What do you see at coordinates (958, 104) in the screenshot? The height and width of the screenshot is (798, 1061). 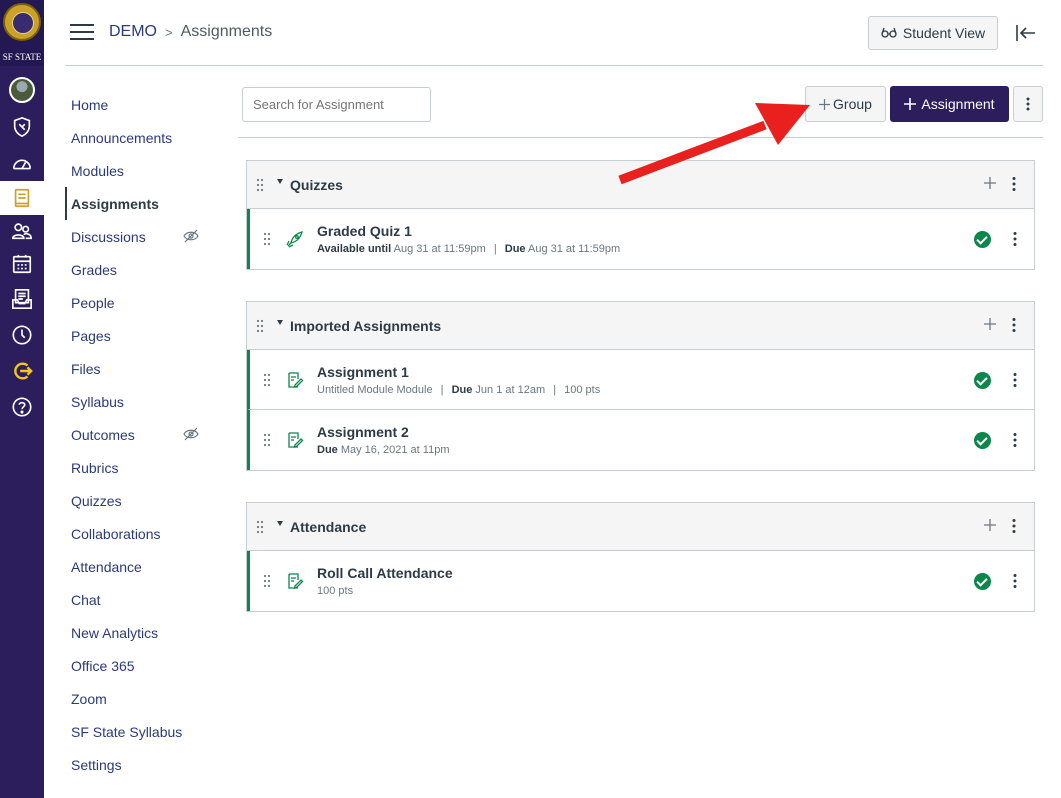 I see `add-assignment-label: Assignment` at bounding box center [958, 104].